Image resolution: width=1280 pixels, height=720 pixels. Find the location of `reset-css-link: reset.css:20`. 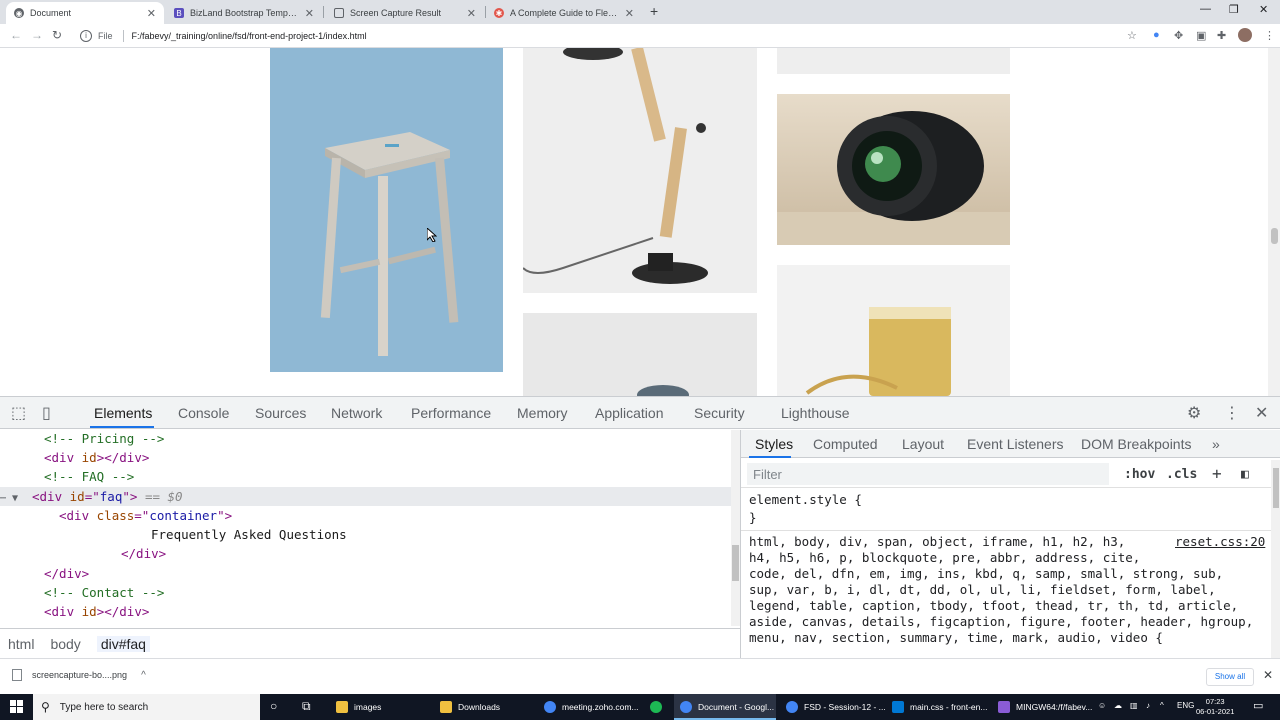

reset-css-link: reset.css:20 is located at coordinates (1220, 541).